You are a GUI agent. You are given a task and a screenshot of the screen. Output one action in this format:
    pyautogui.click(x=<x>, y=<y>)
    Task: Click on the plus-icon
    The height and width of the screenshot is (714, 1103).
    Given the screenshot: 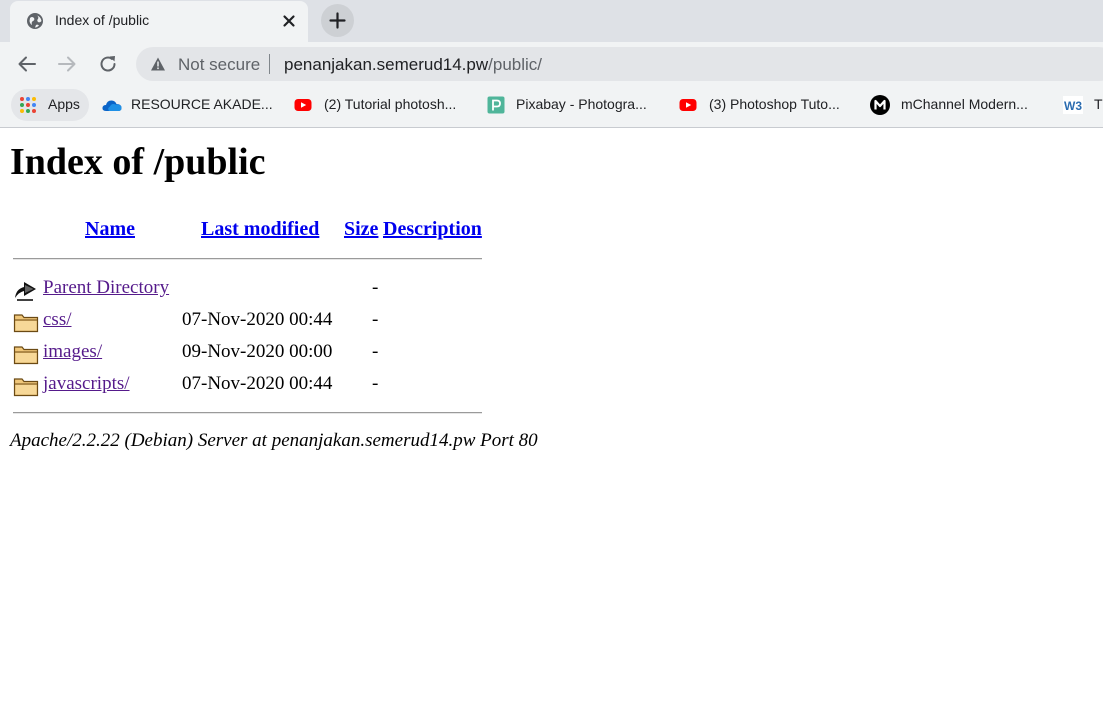 What is the action you would take?
    pyautogui.click(x=337, y=20)
    